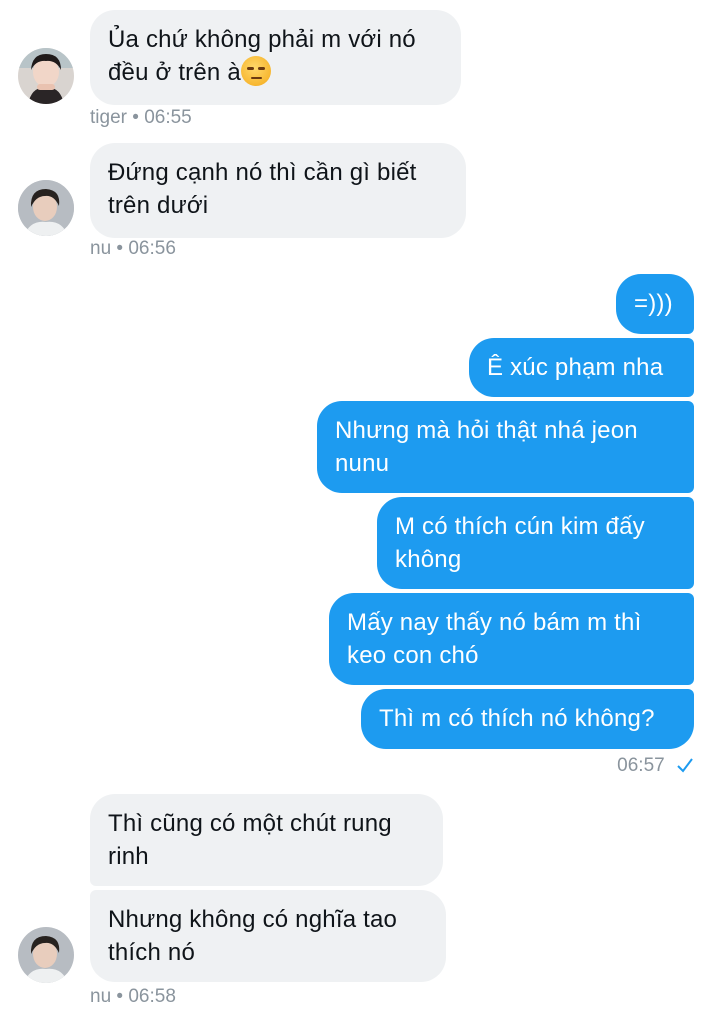 Image resolution: width=720 pixels, height=1016 pixels. What do you see at coordinates (46, 76) in the screenshot?
I see `avatar-tiger` at bounding box center [46, 76].